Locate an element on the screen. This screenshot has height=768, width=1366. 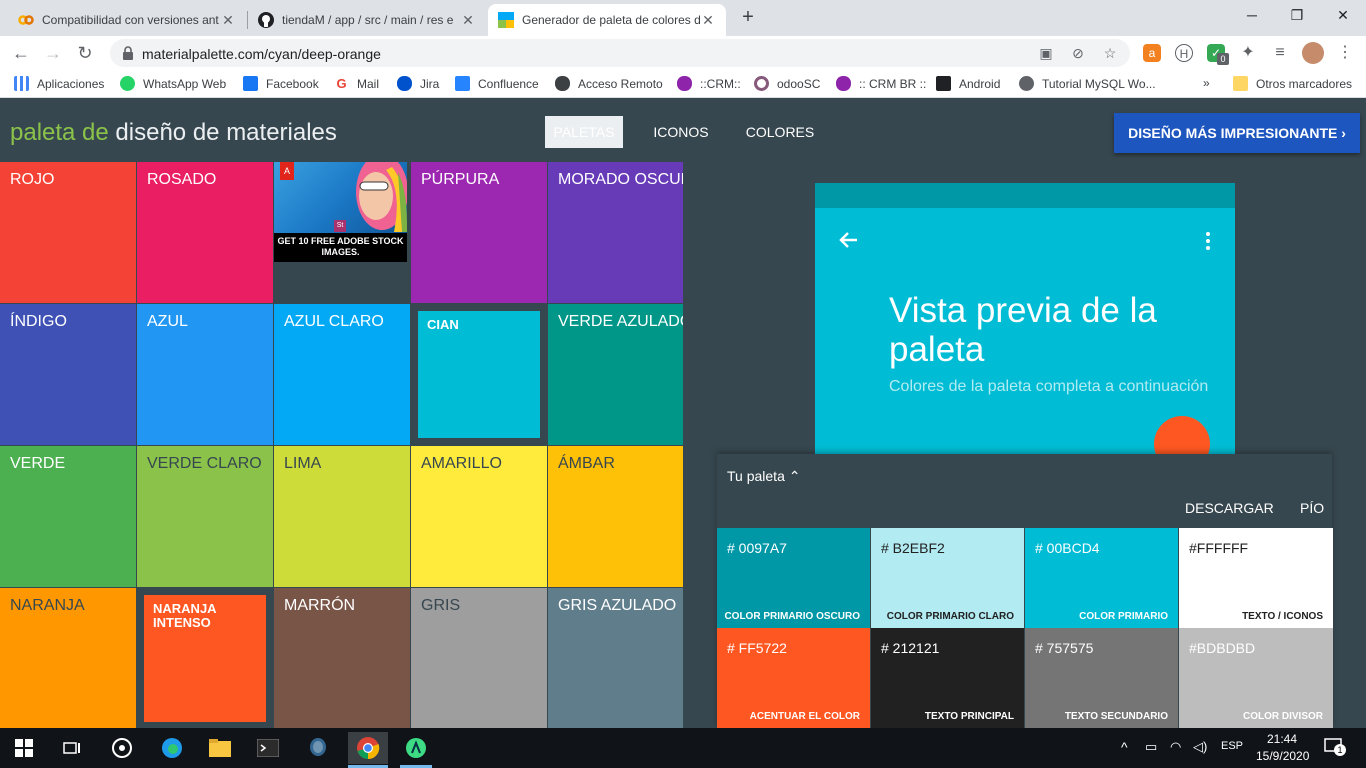
tab-colors: COLORES is located at coordinates (780, 132).